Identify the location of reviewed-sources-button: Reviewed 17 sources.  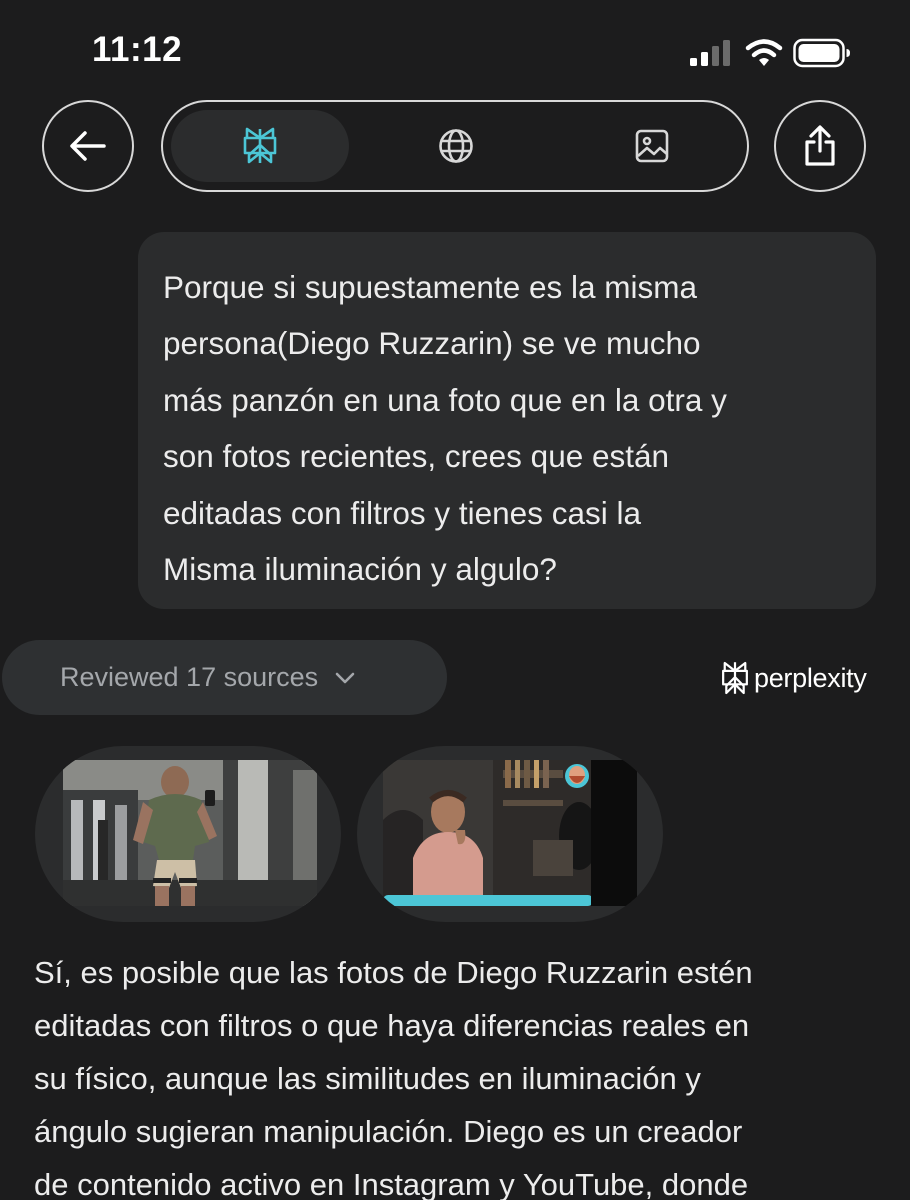
(224, 677).